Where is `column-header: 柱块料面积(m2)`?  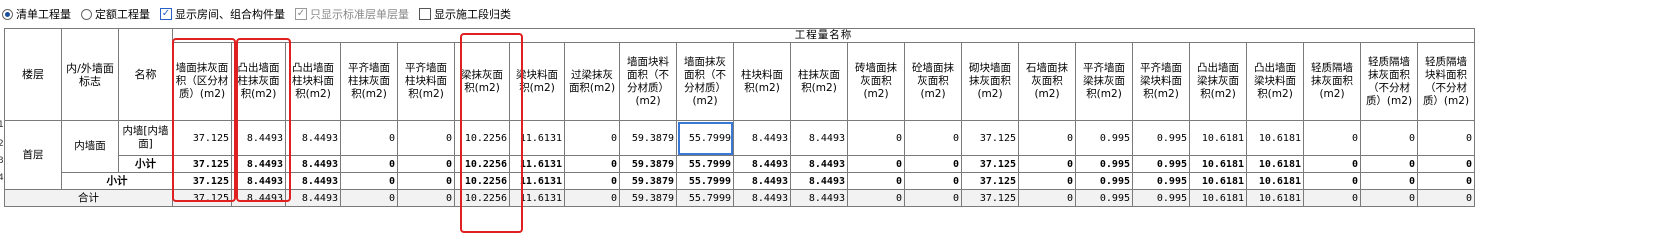 column-header: 柱块料面积(m2) is located at coordinates (762, 81).